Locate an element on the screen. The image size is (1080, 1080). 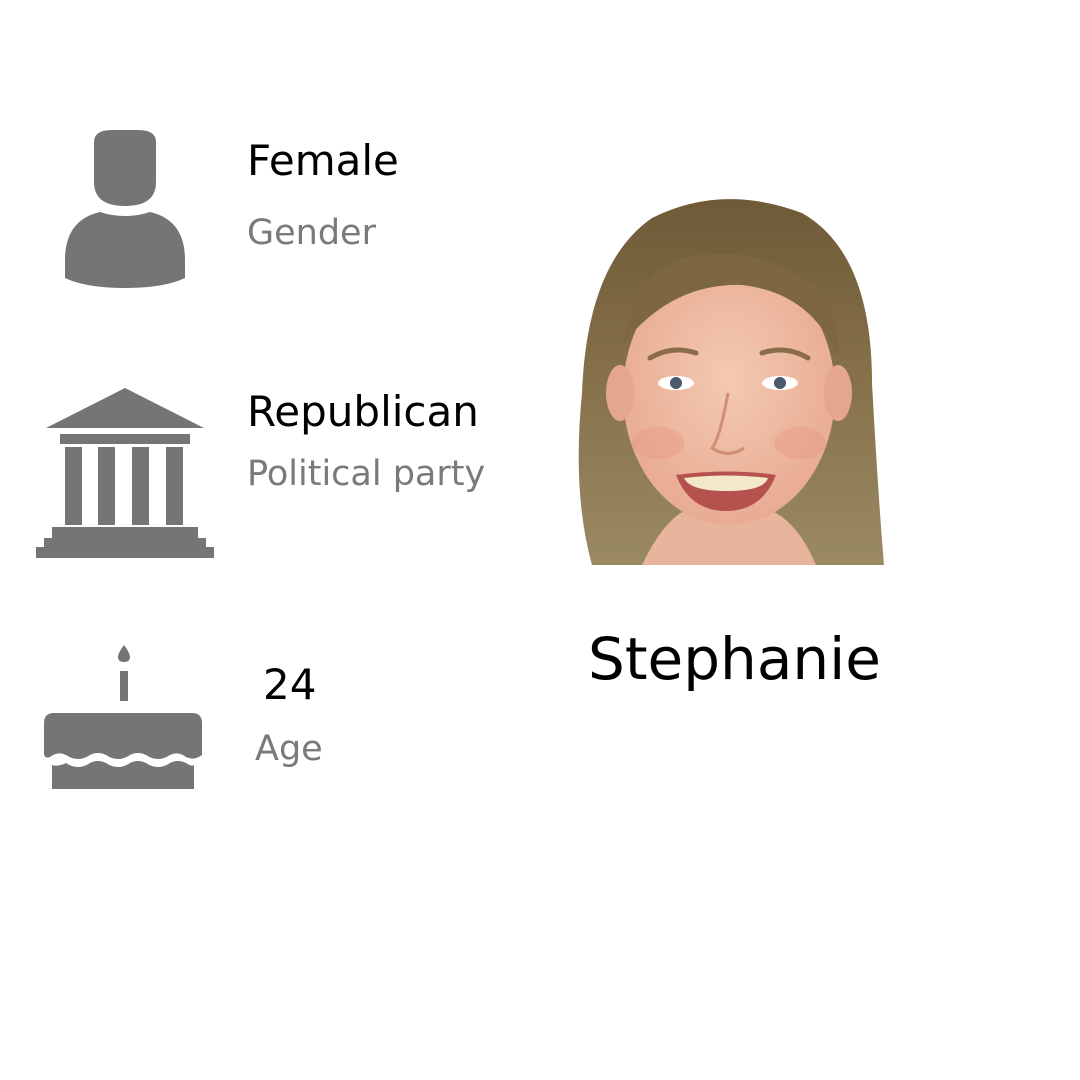
gender-value: Female is located at coordinates (323, 160).